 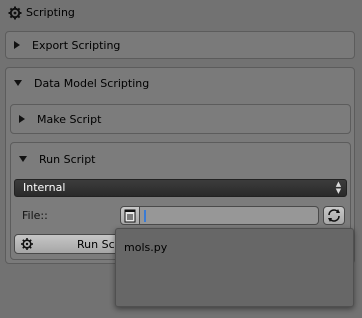 I want to click on panel-title: Scripting, so click(x=50, y=12).